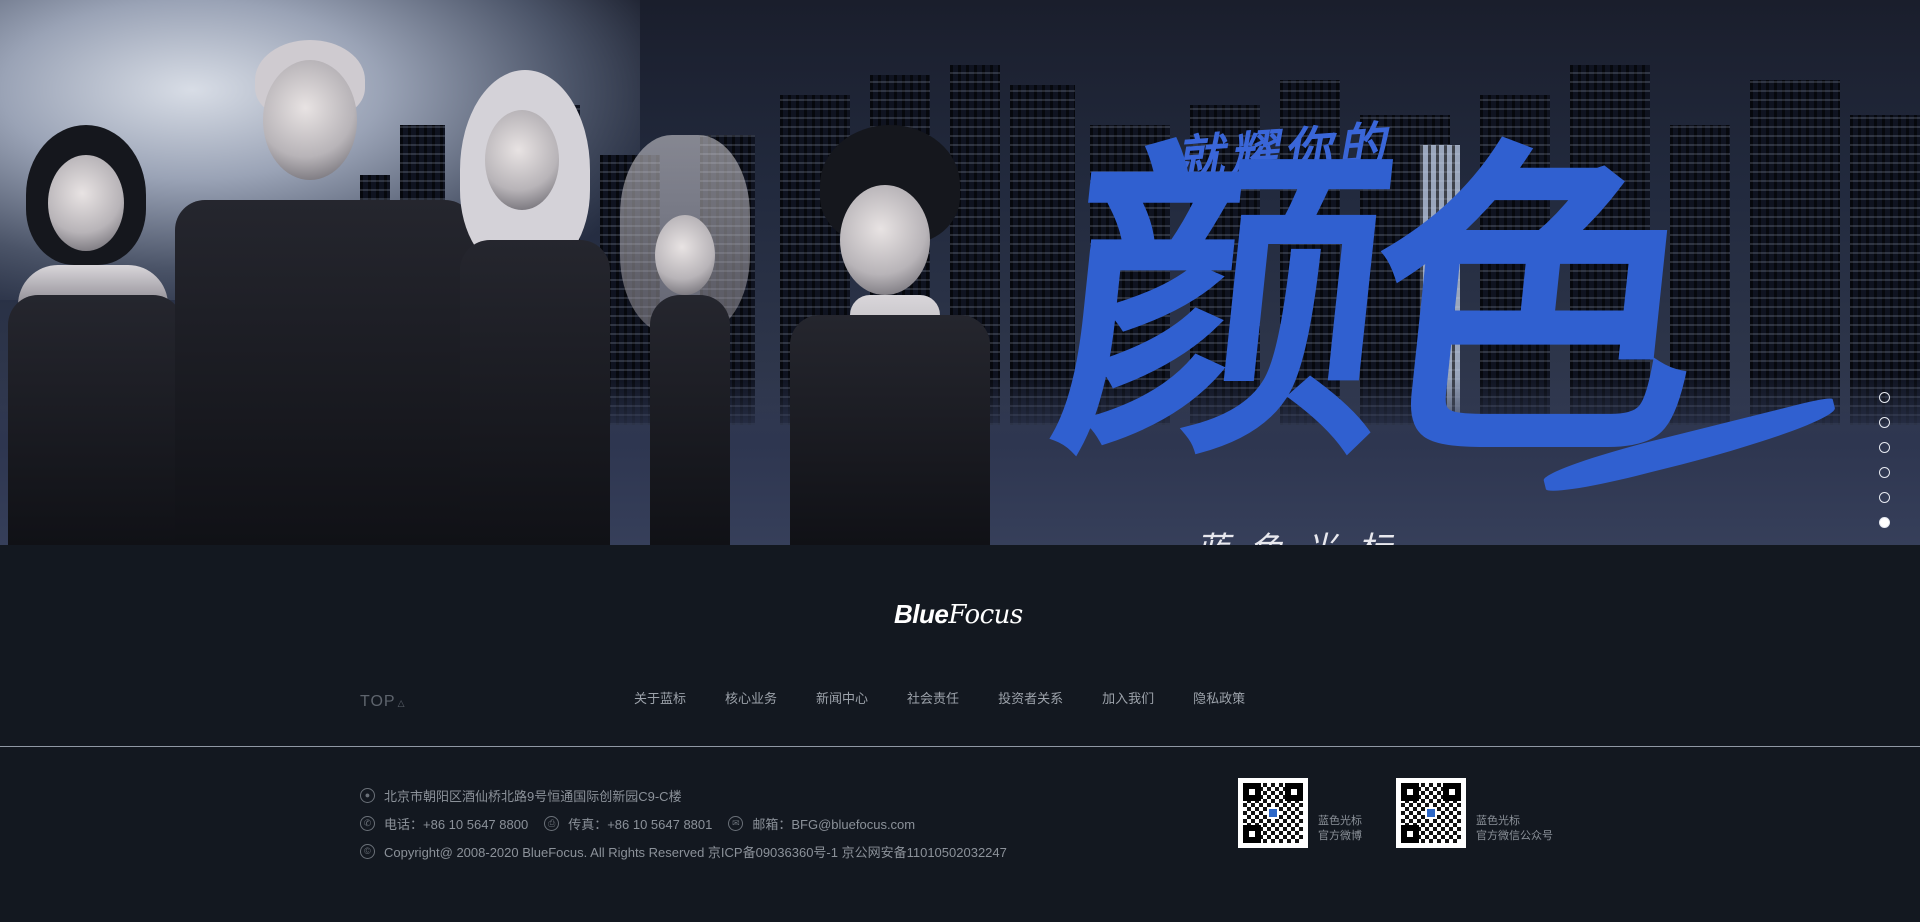  Describe the element at coordinates (640, 824) in the screenshot. I see `fax-text: 传真：+86 10 5647 8801` at that location.